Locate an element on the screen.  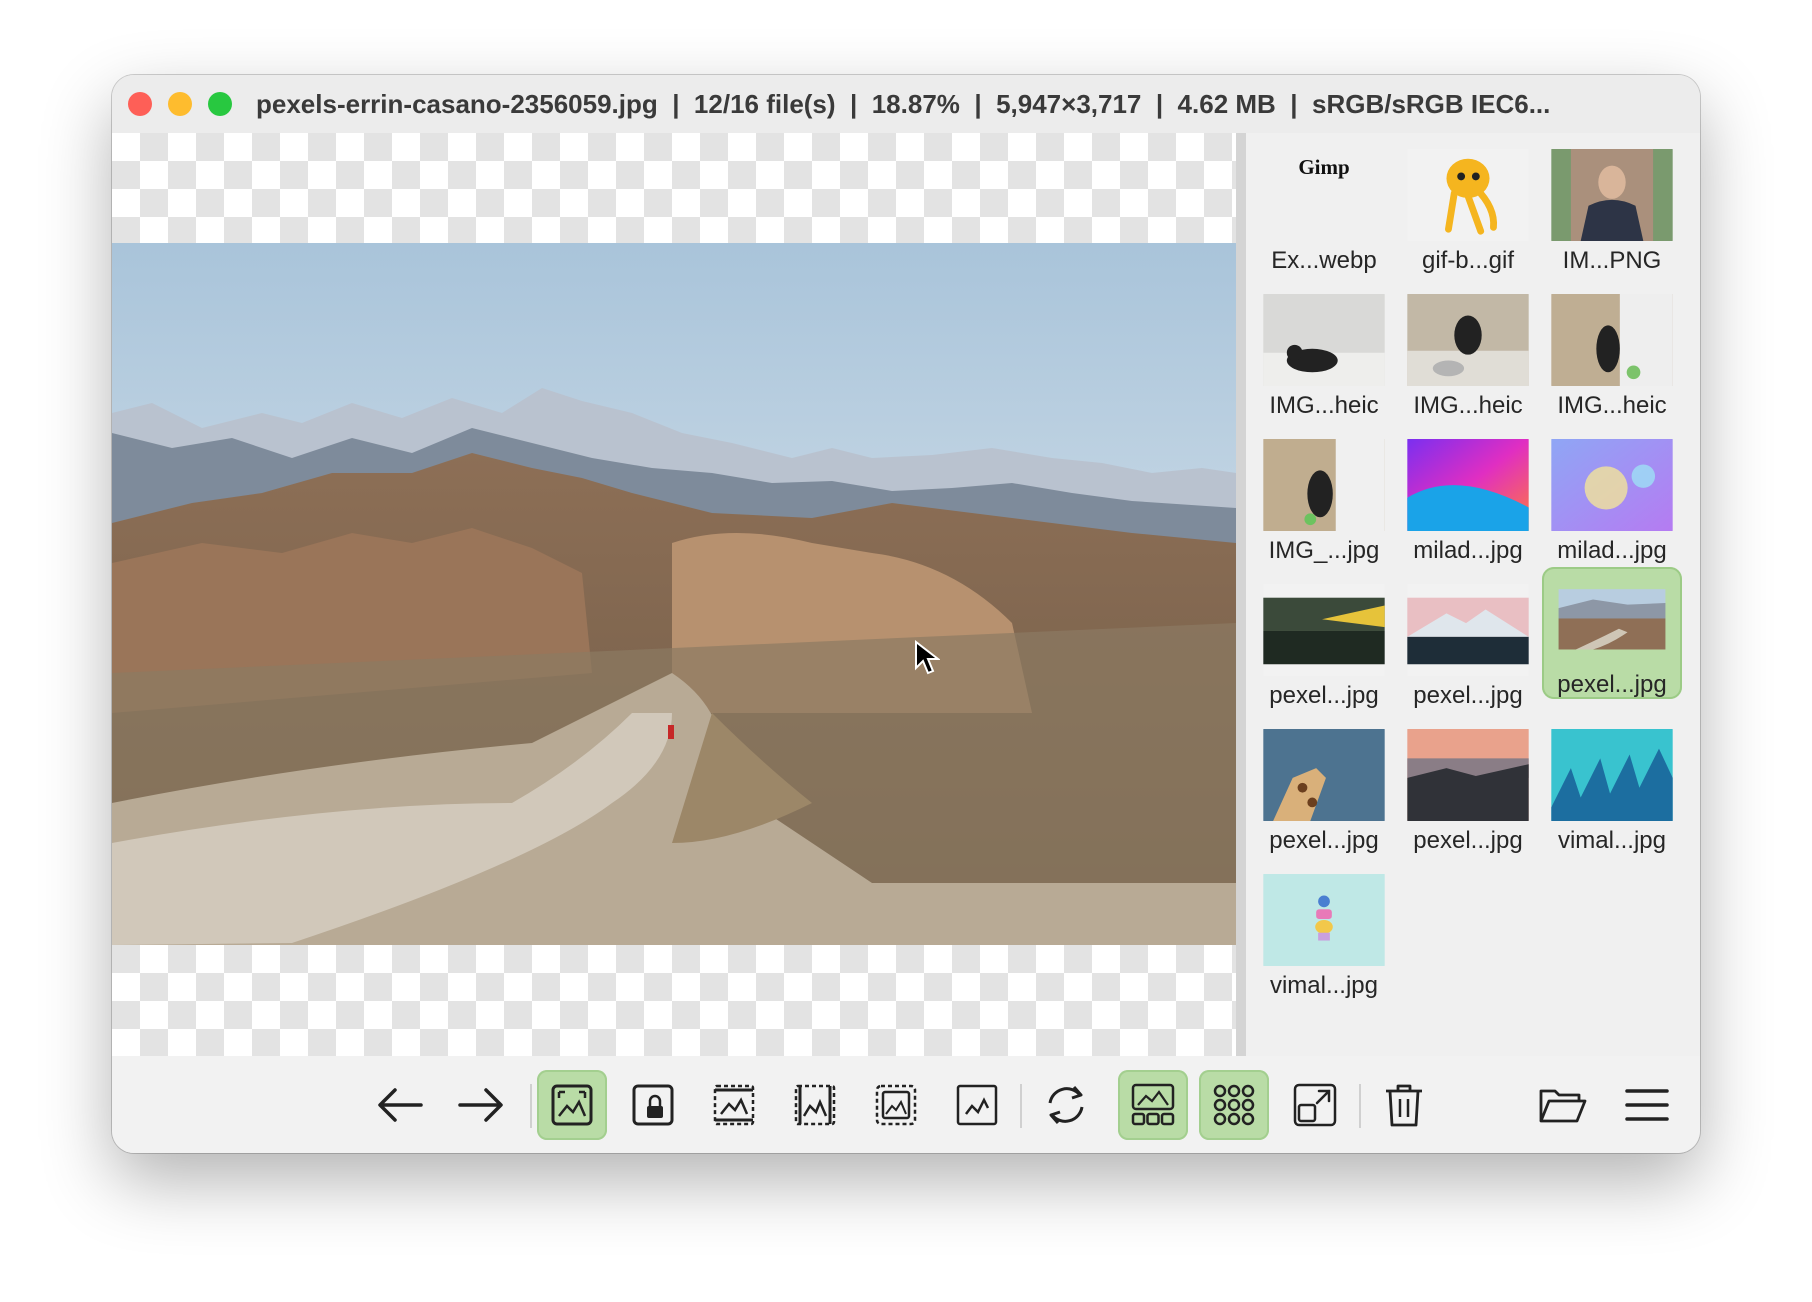
fit-width-icon is located at coordinates (734, 1105).